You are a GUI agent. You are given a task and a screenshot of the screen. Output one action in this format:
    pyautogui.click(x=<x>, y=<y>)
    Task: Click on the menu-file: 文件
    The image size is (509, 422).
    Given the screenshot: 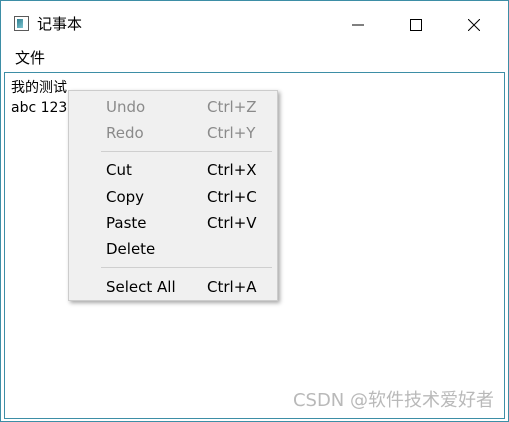 What is the action you would take?
    pyautogui.click(x=30, y=58)
    